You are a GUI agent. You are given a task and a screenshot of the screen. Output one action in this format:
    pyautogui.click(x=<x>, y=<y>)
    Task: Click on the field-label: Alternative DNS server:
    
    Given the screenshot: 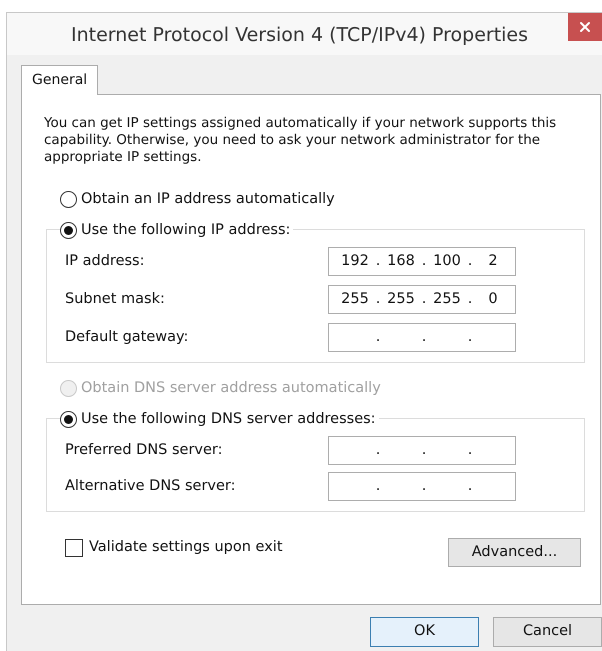 What is the action you would take?
    pyautogui.click(x=151, y=486)
    